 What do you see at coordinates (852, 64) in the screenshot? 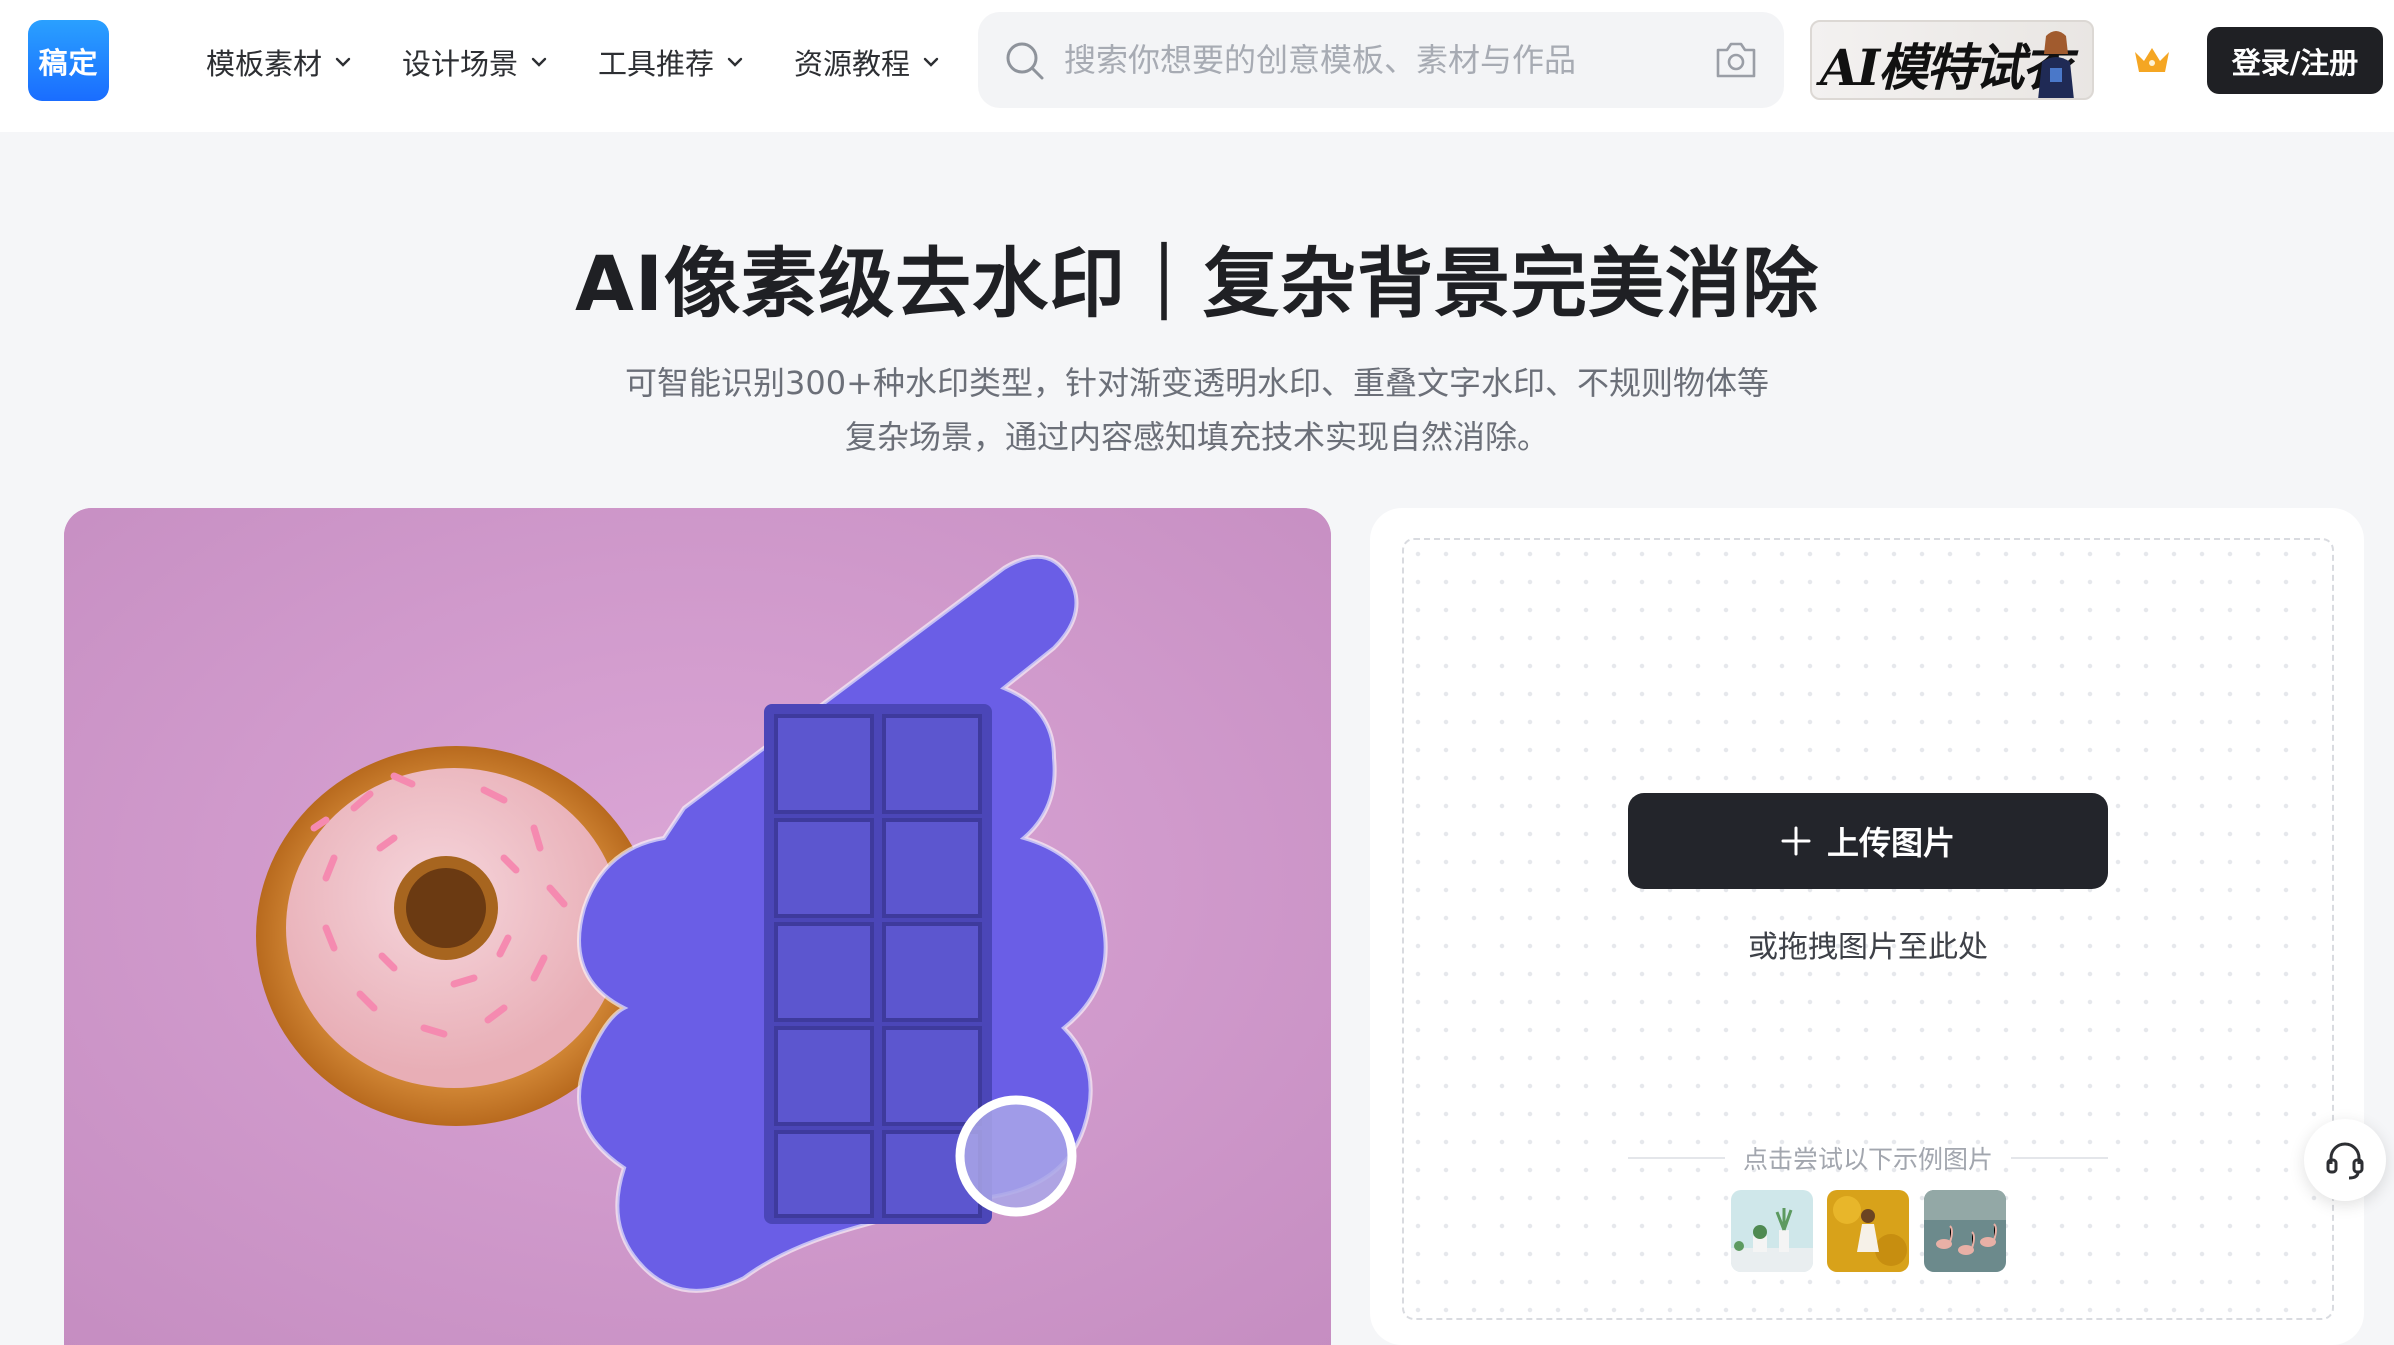
I see `nav-label: 资源教程` at bounding box center [852, 64].